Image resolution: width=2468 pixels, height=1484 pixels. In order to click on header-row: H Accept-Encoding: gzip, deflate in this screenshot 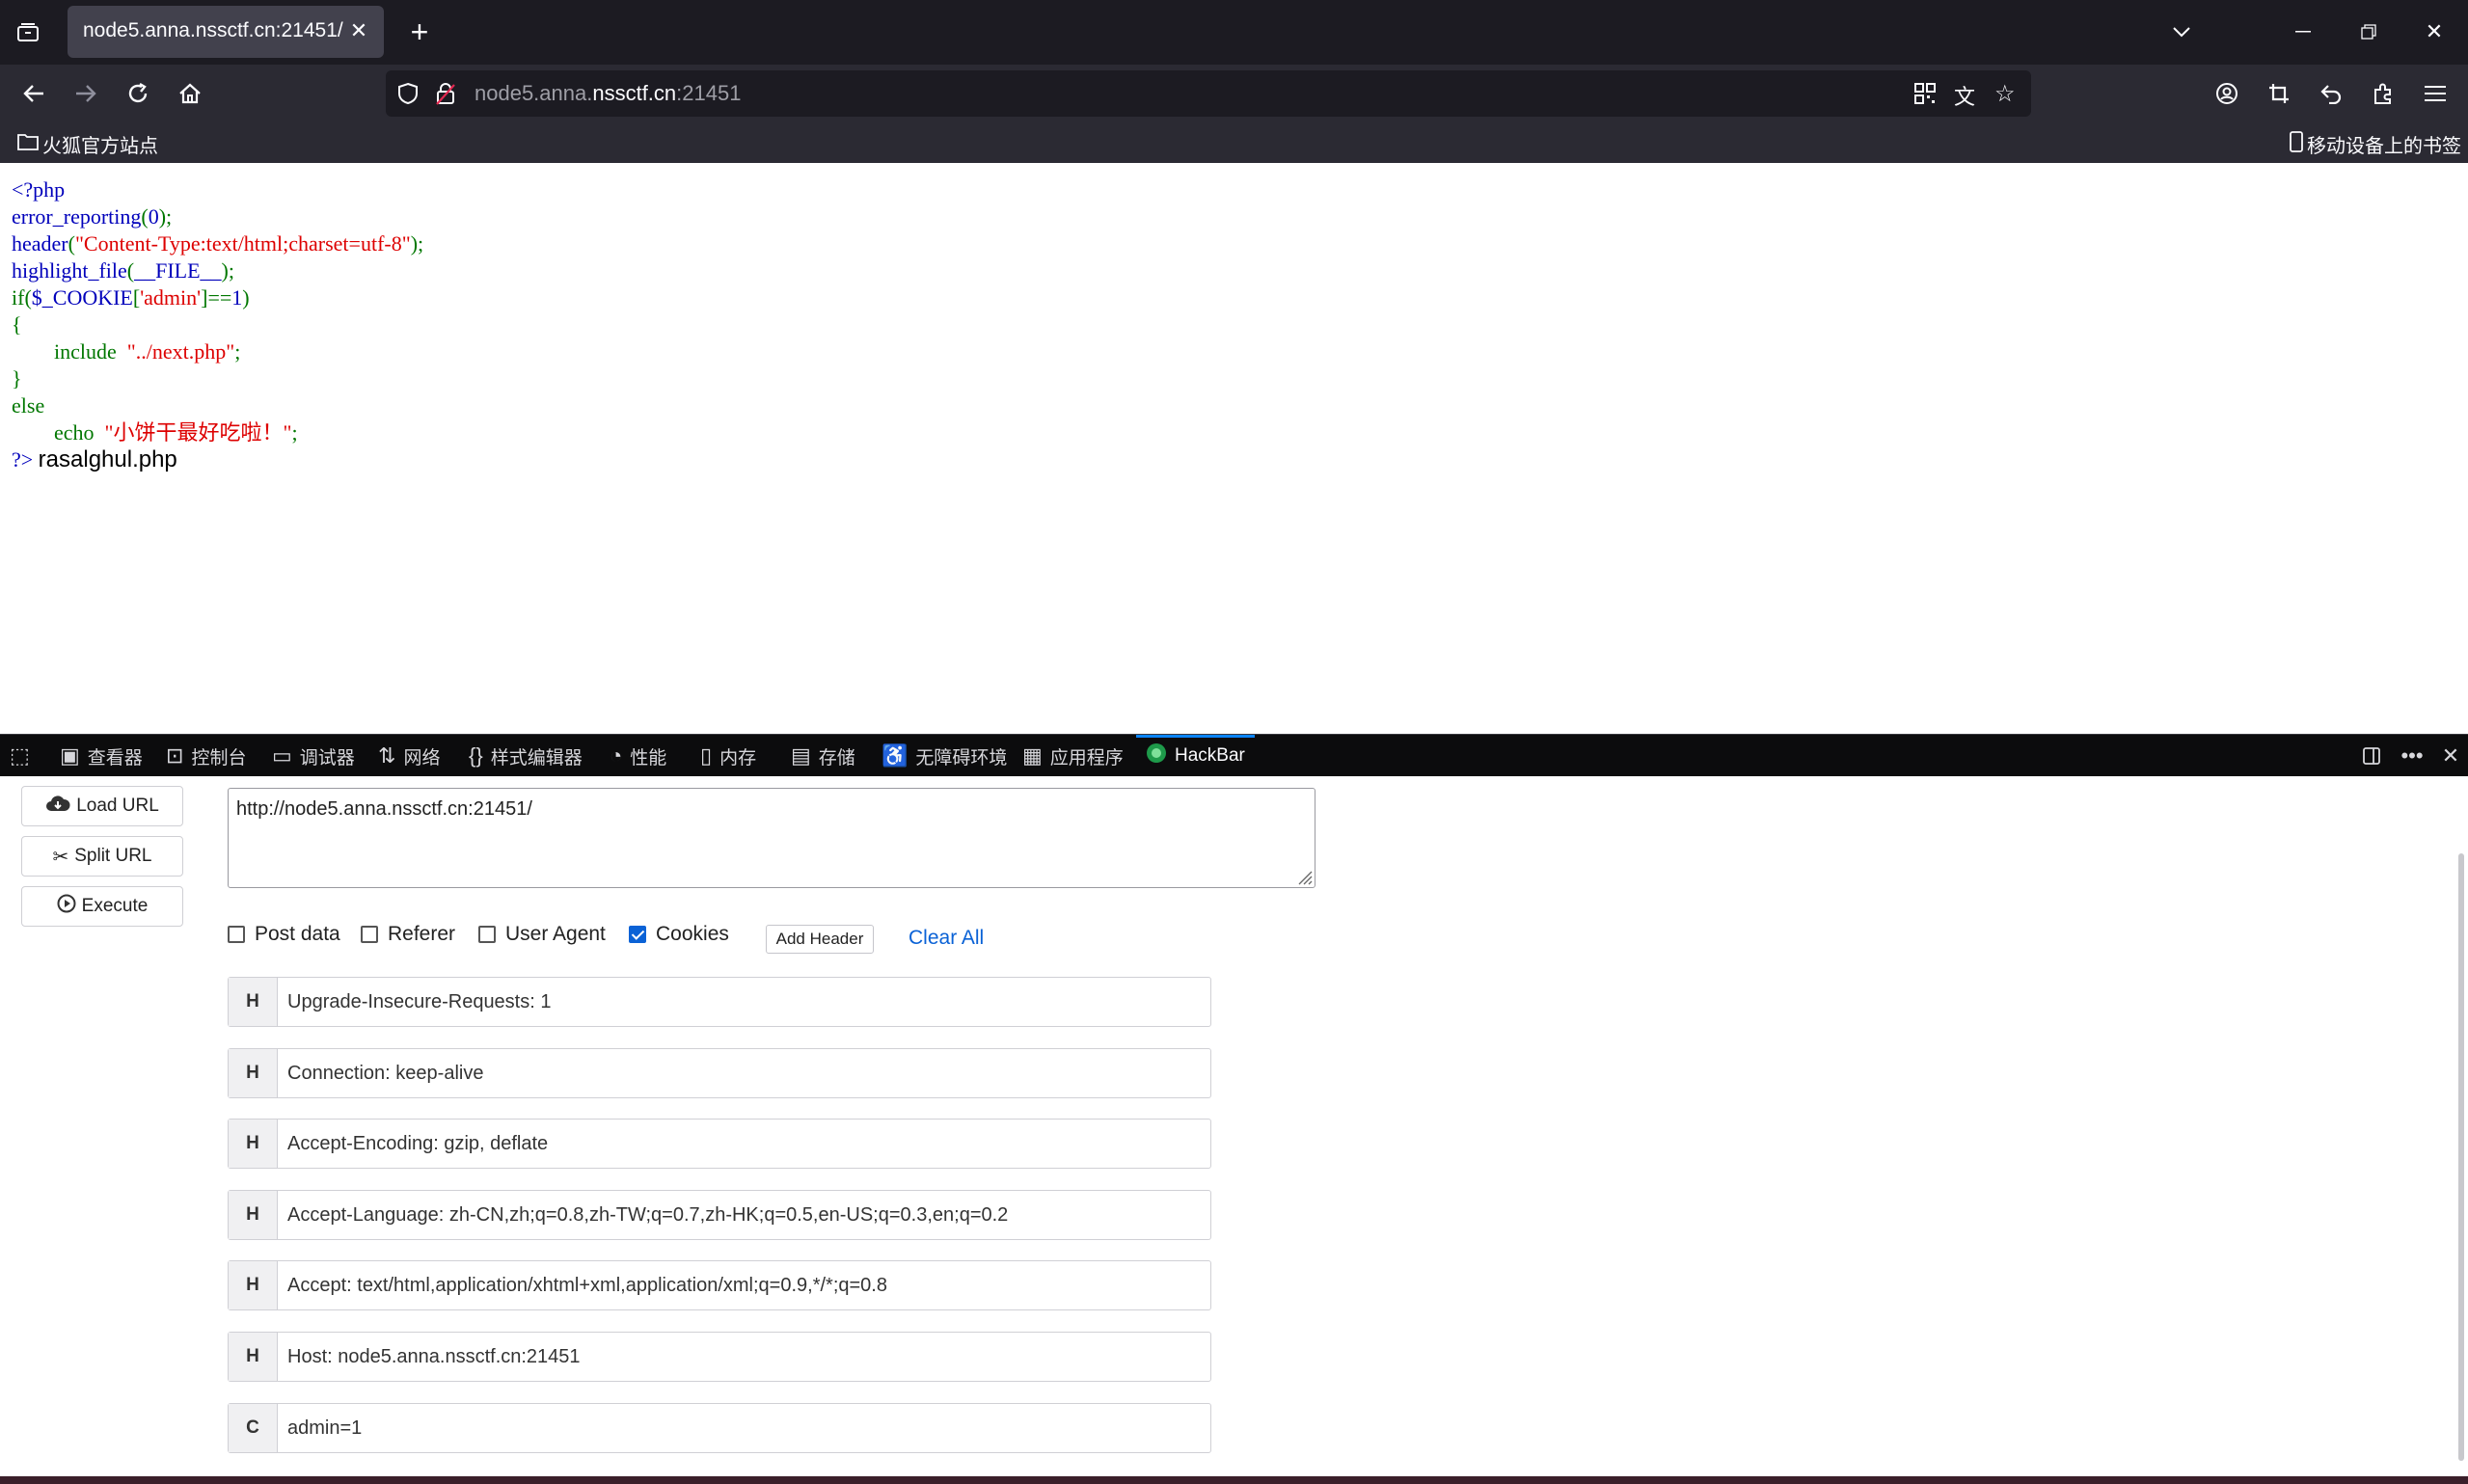, I will do `click(719, 1144)`.